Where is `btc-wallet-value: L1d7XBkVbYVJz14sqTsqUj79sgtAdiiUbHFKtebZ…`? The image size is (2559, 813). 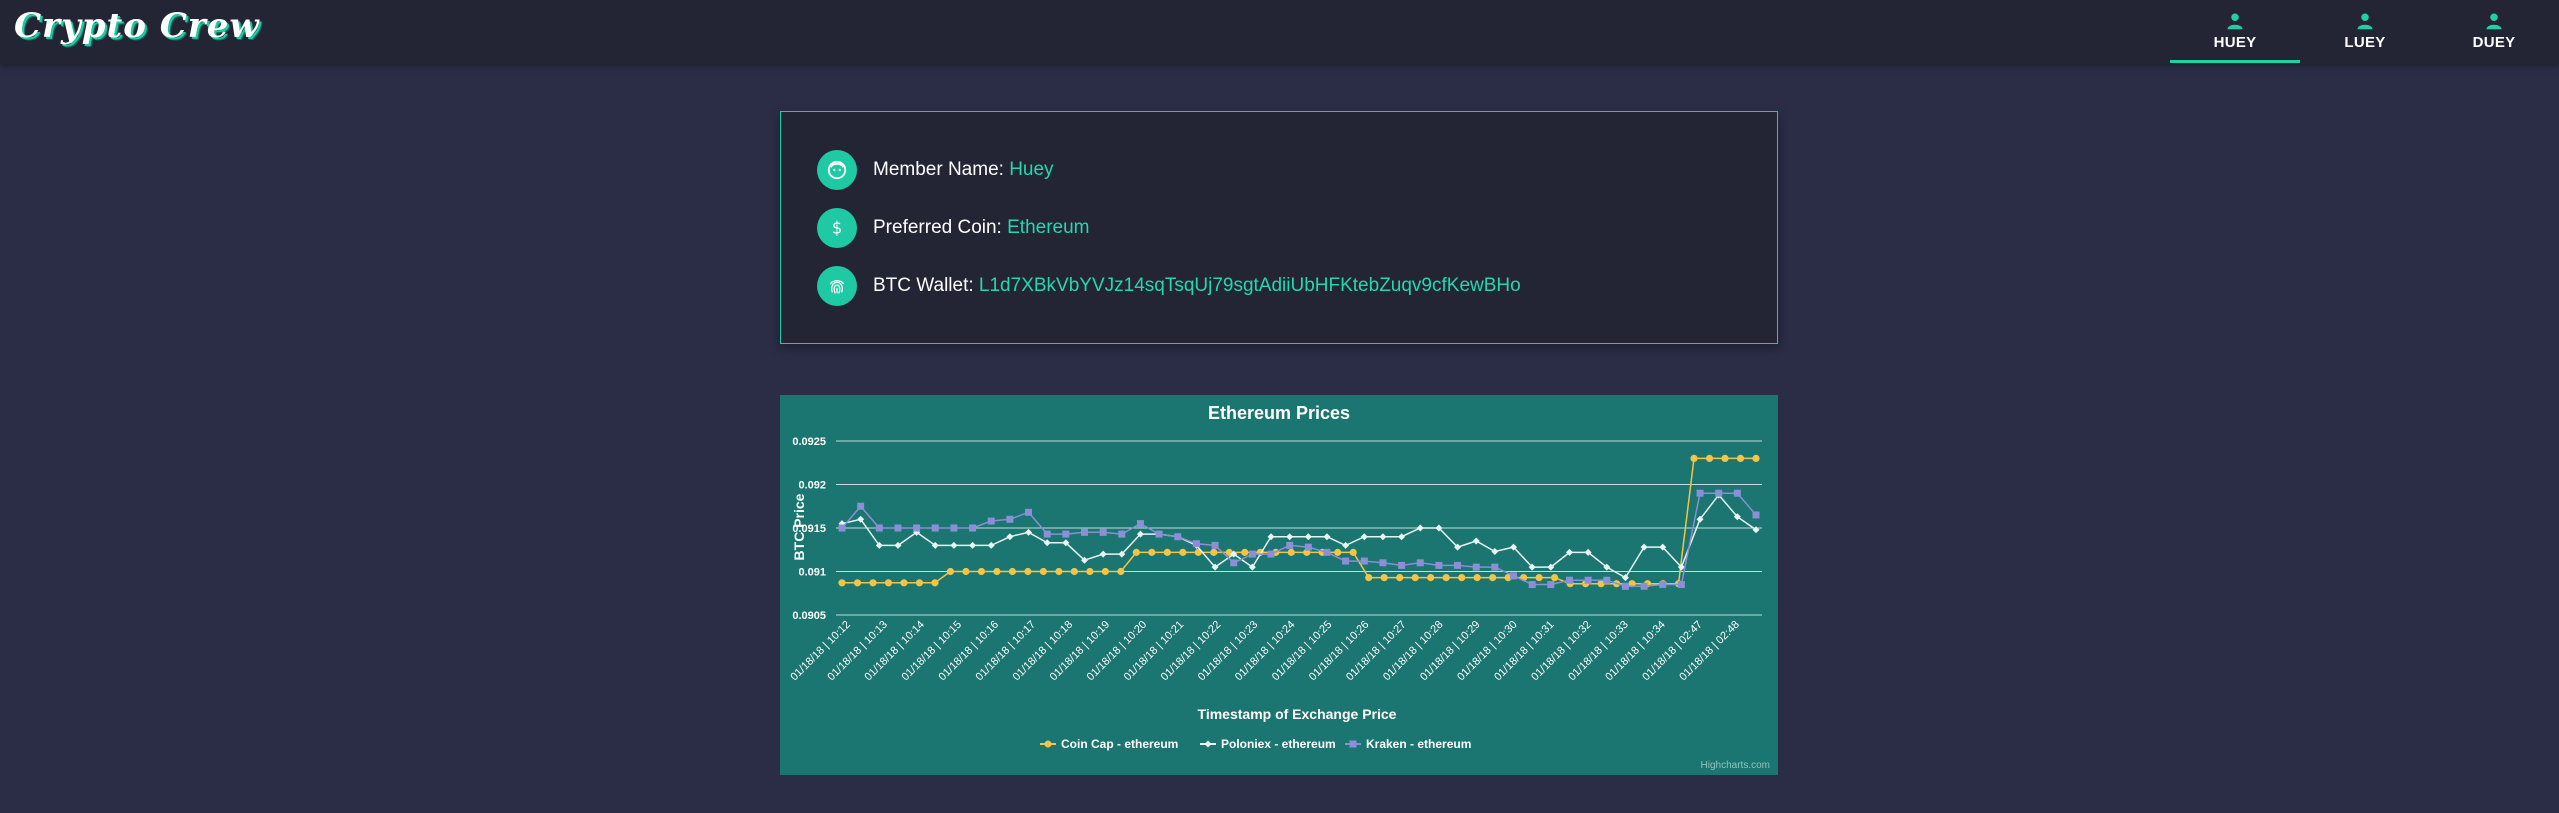 btc-wallet-value: L1d7XBkVbYVJz14sqTsqUj79sgtAdiiUbHFKtebZ… is located at coordinates (1250, 285).